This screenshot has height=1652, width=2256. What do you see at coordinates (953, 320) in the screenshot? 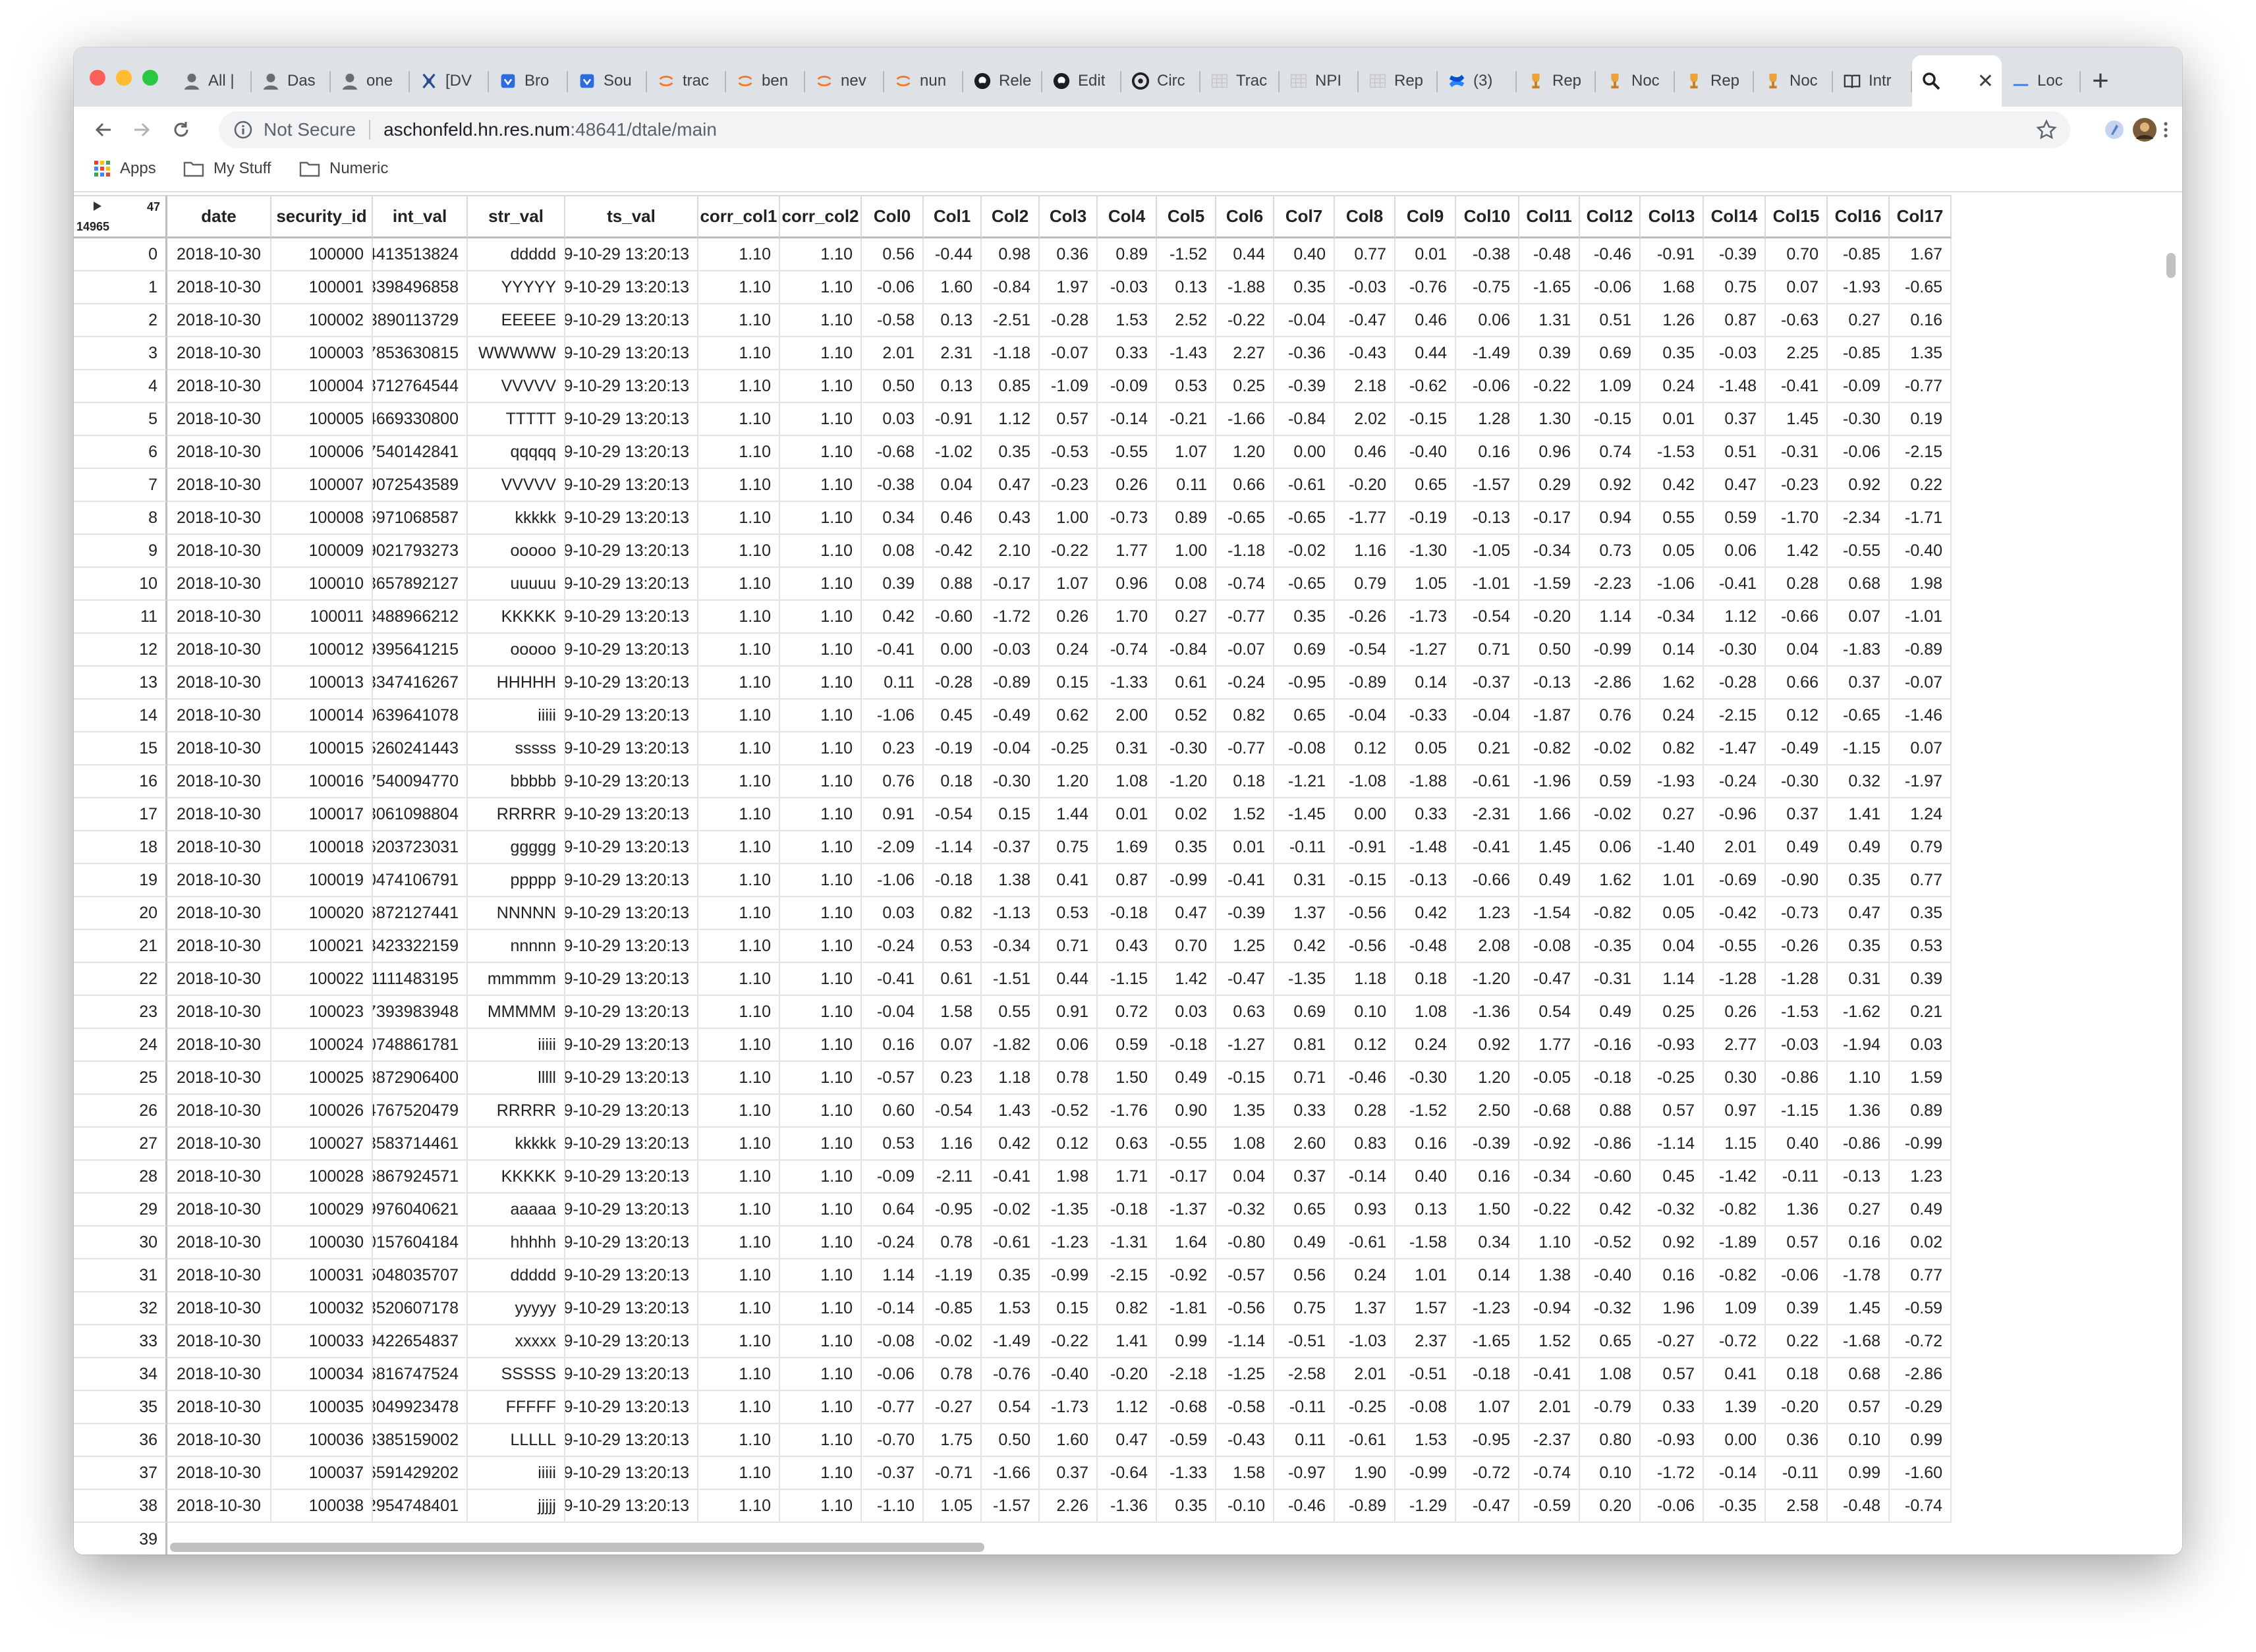
I see `table-cell: 0.13` at bounding box center [953, 320].